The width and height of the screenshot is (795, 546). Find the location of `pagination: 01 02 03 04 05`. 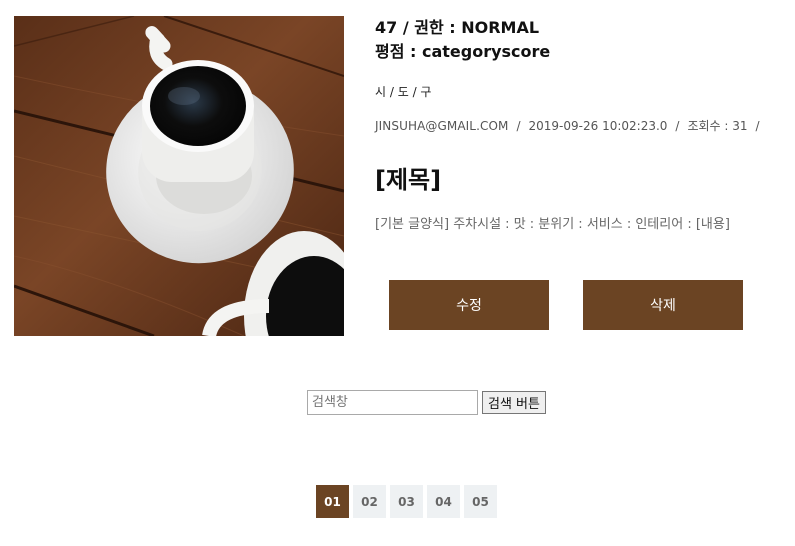

pagination: 01 02 03 04 05 is located at coordinates (406, 501).